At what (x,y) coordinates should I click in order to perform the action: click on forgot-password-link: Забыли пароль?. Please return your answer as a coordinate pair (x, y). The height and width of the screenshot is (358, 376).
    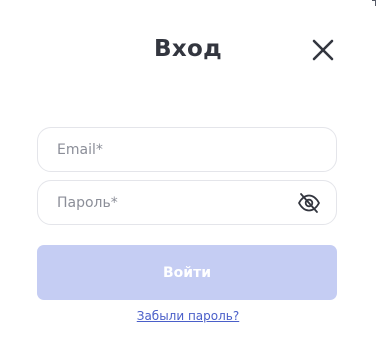
    Looking at the image, I should click on (188, 316).